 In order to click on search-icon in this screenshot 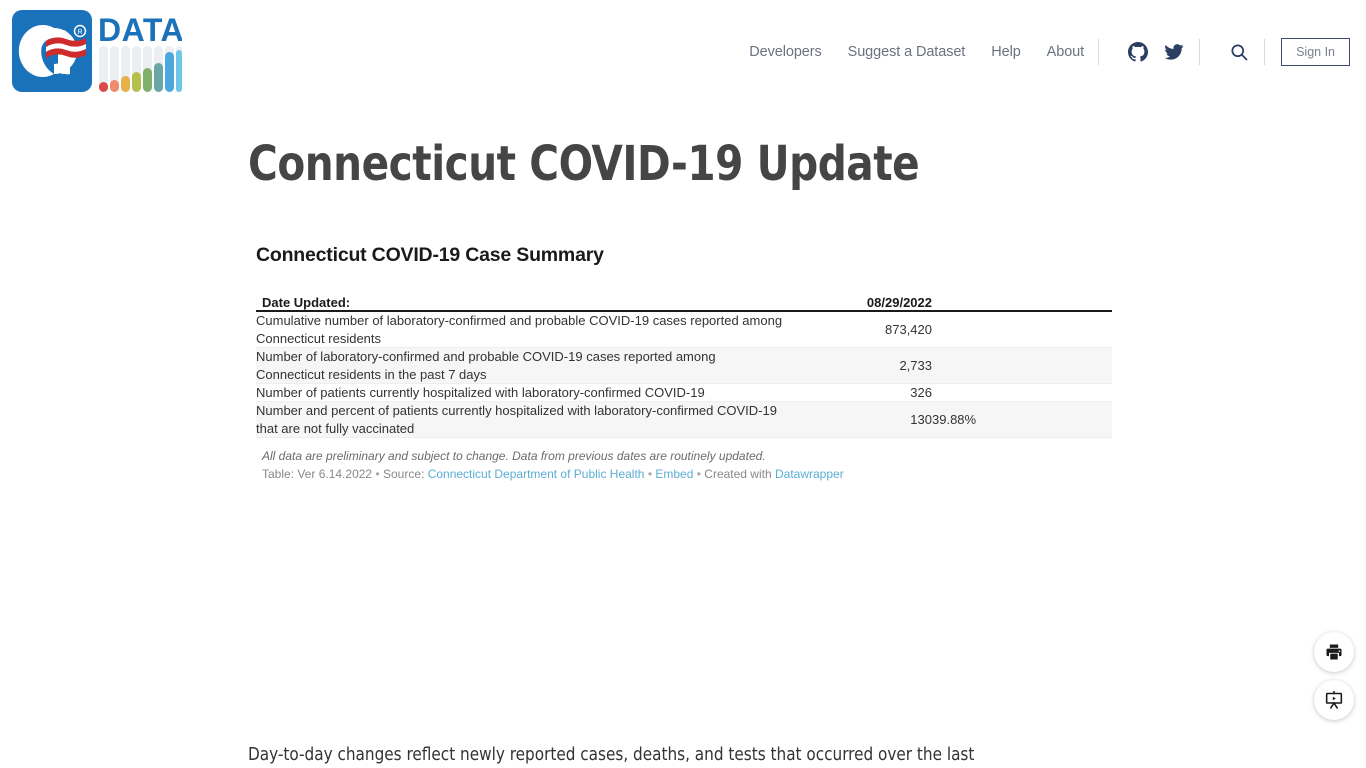, I will do `click(1239, 52)`.